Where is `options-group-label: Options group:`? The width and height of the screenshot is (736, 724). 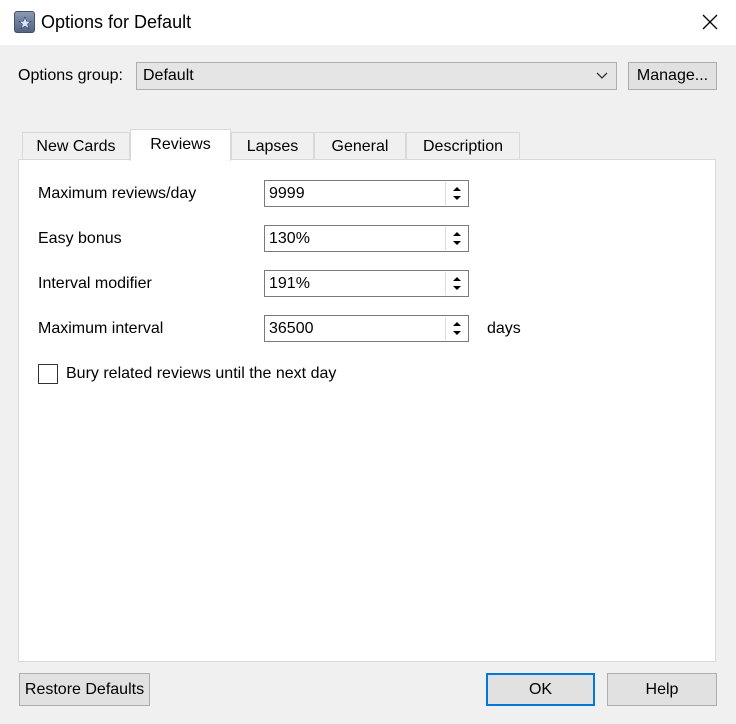 options-group-label: Options group: is located at coordinates (70, 75).